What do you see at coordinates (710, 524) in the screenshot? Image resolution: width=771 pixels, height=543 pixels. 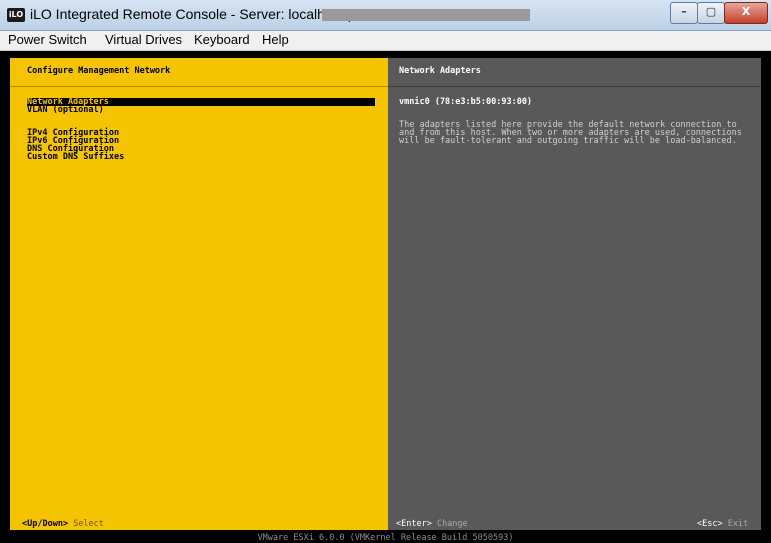 I see `esc-key: <Esc>` at bounding box center [710, 524].